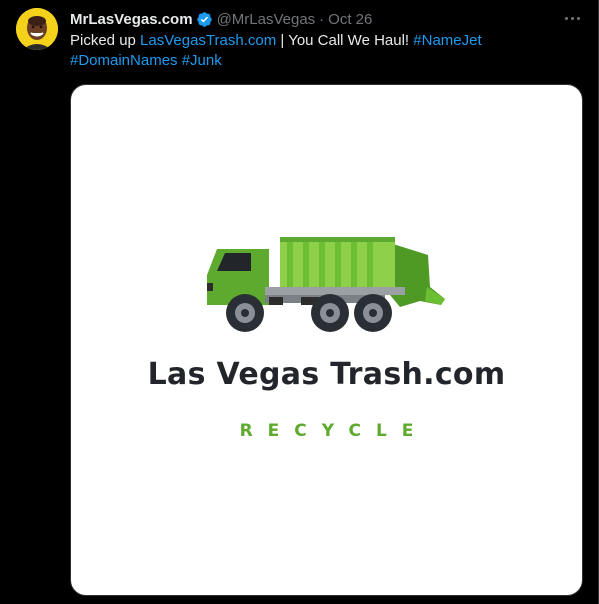 This screenshot has height=604, width=599. Describe the element at coordinates (334, 431) in the screenshot. I see `logo-subtitle: RECYCLE` at that location.